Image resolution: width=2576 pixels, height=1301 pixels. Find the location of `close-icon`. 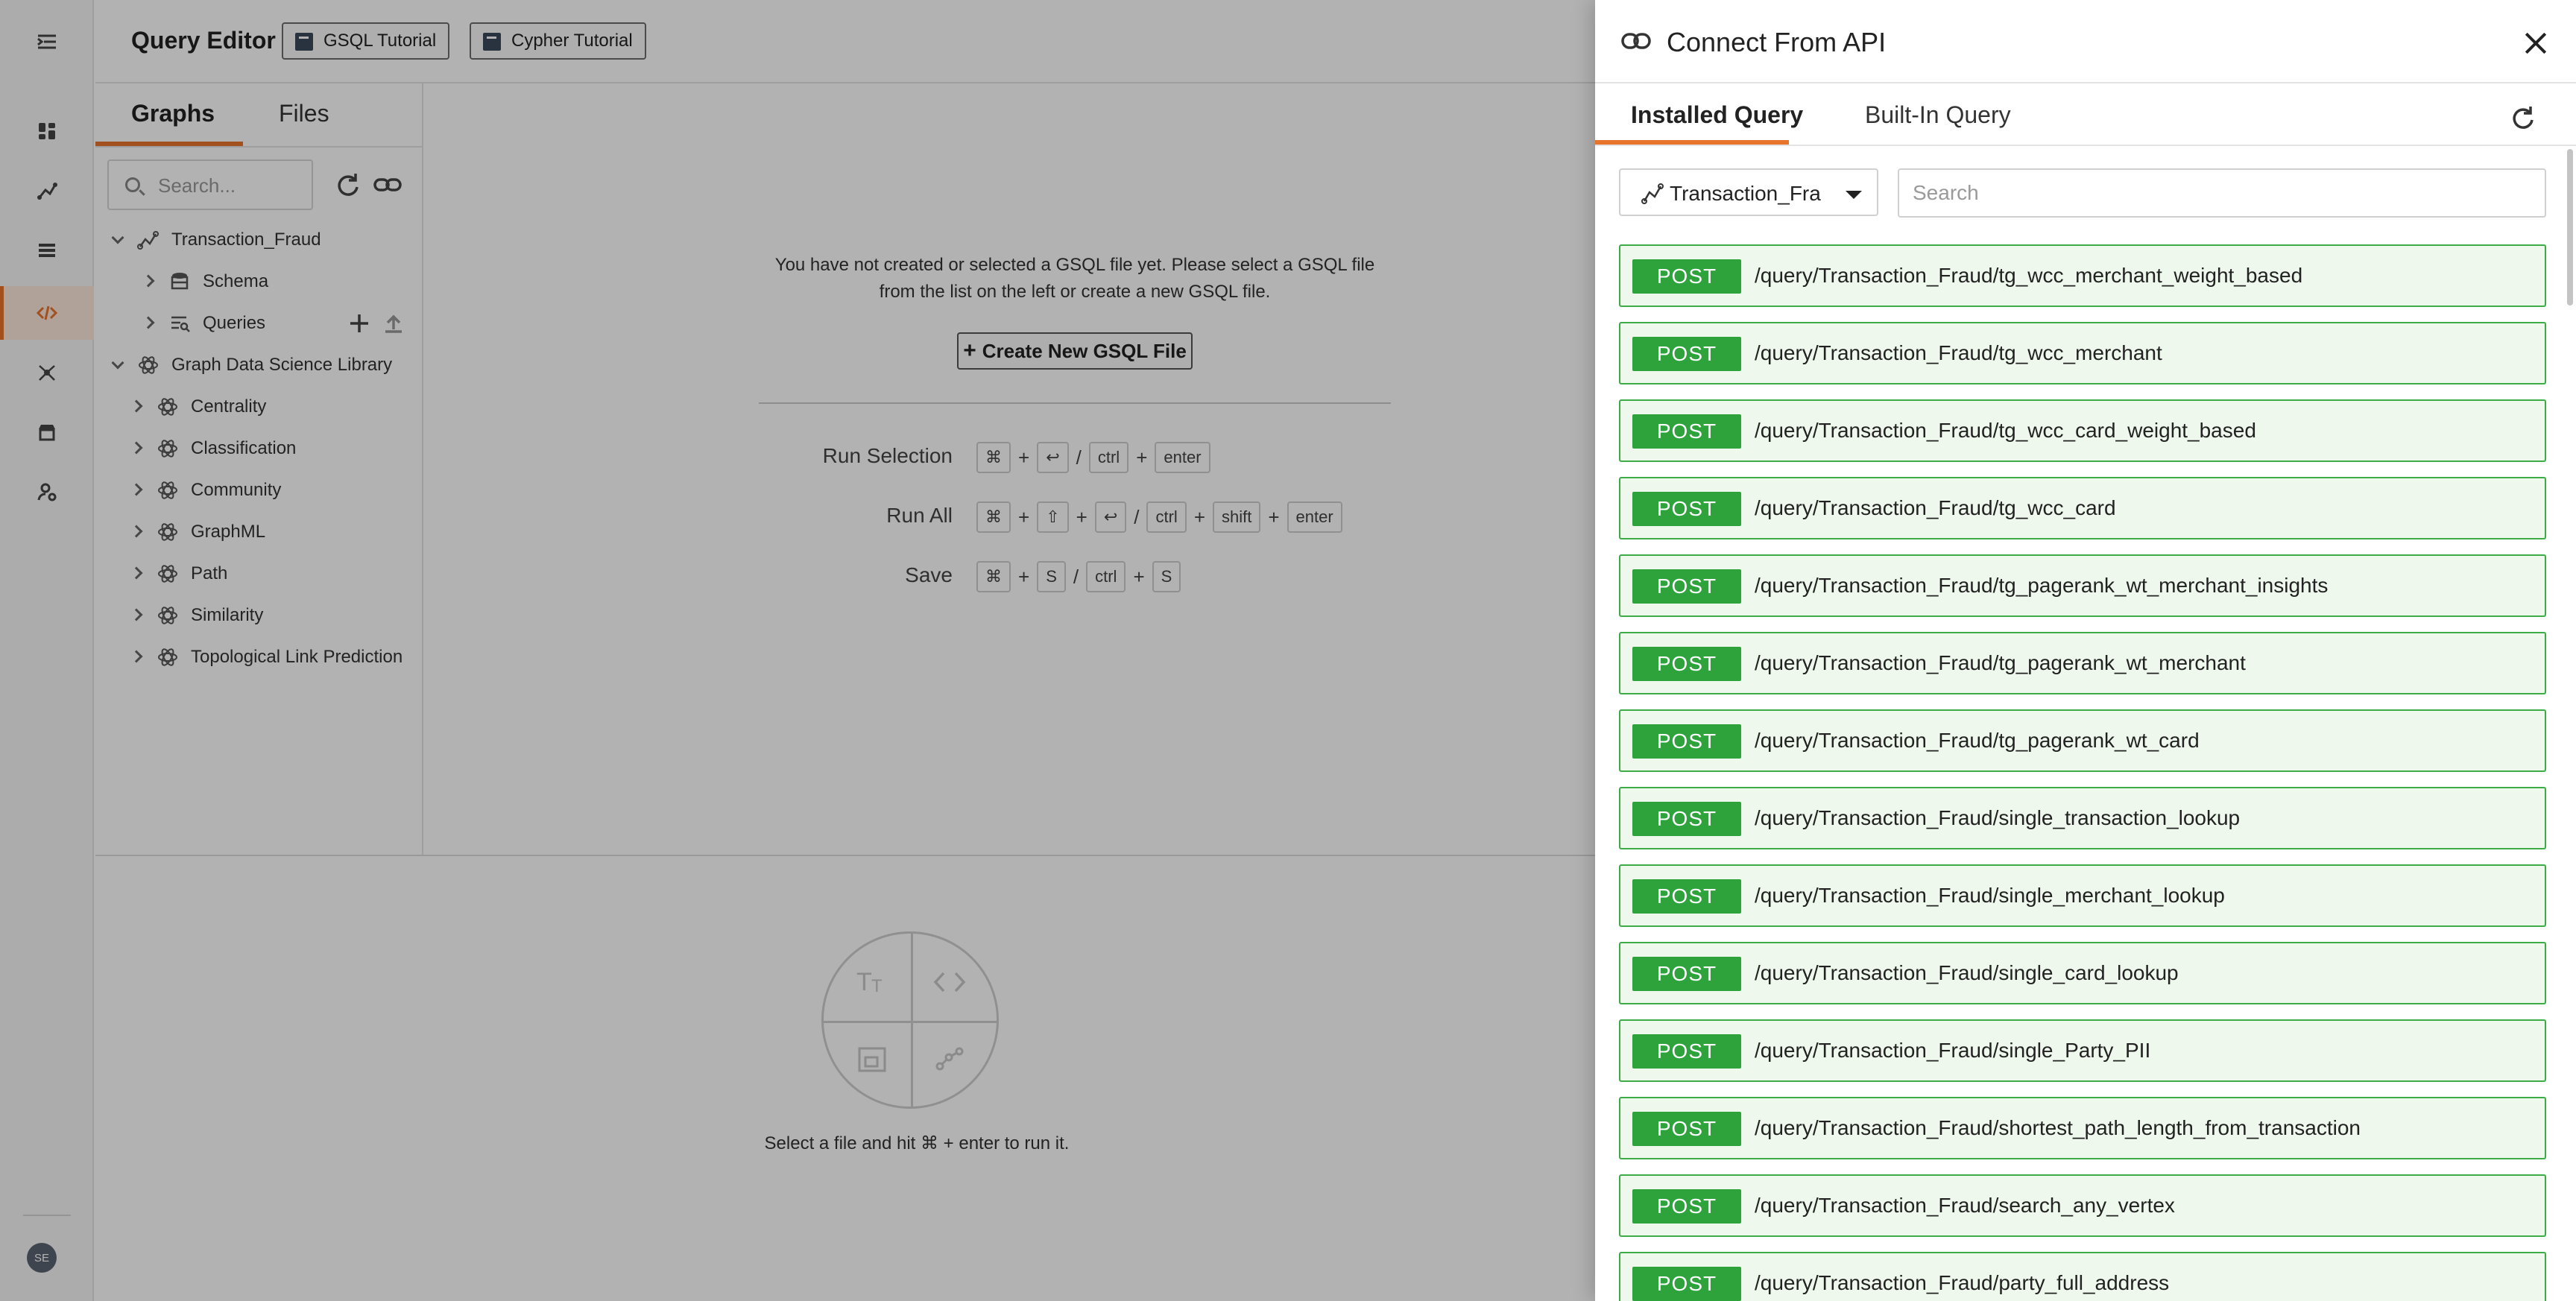

close-icon is located at coordinates (2535, 43).